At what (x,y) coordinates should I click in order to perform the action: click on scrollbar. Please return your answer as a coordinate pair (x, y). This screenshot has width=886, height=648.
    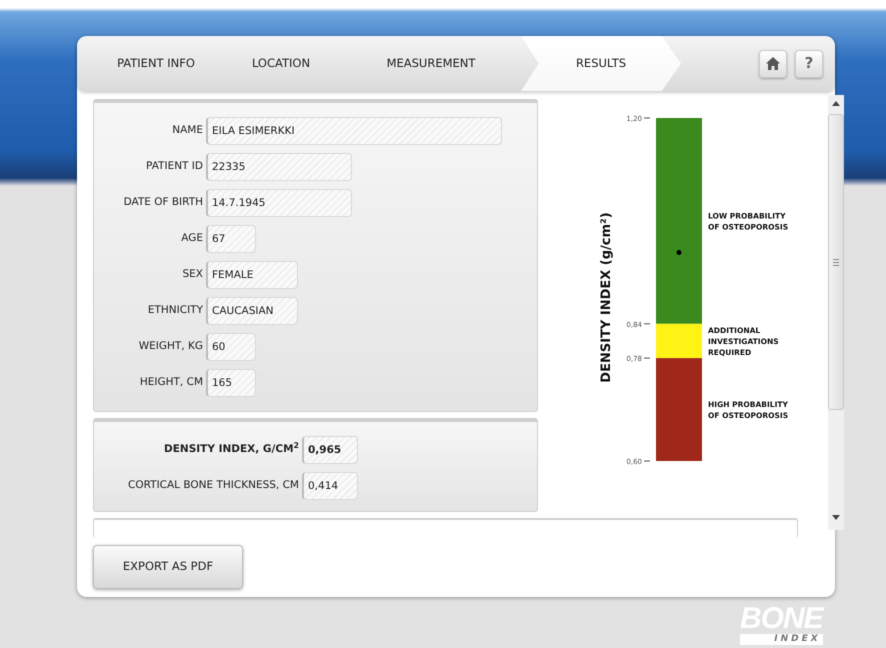
    Looking at the image, I should click on (836, 312).